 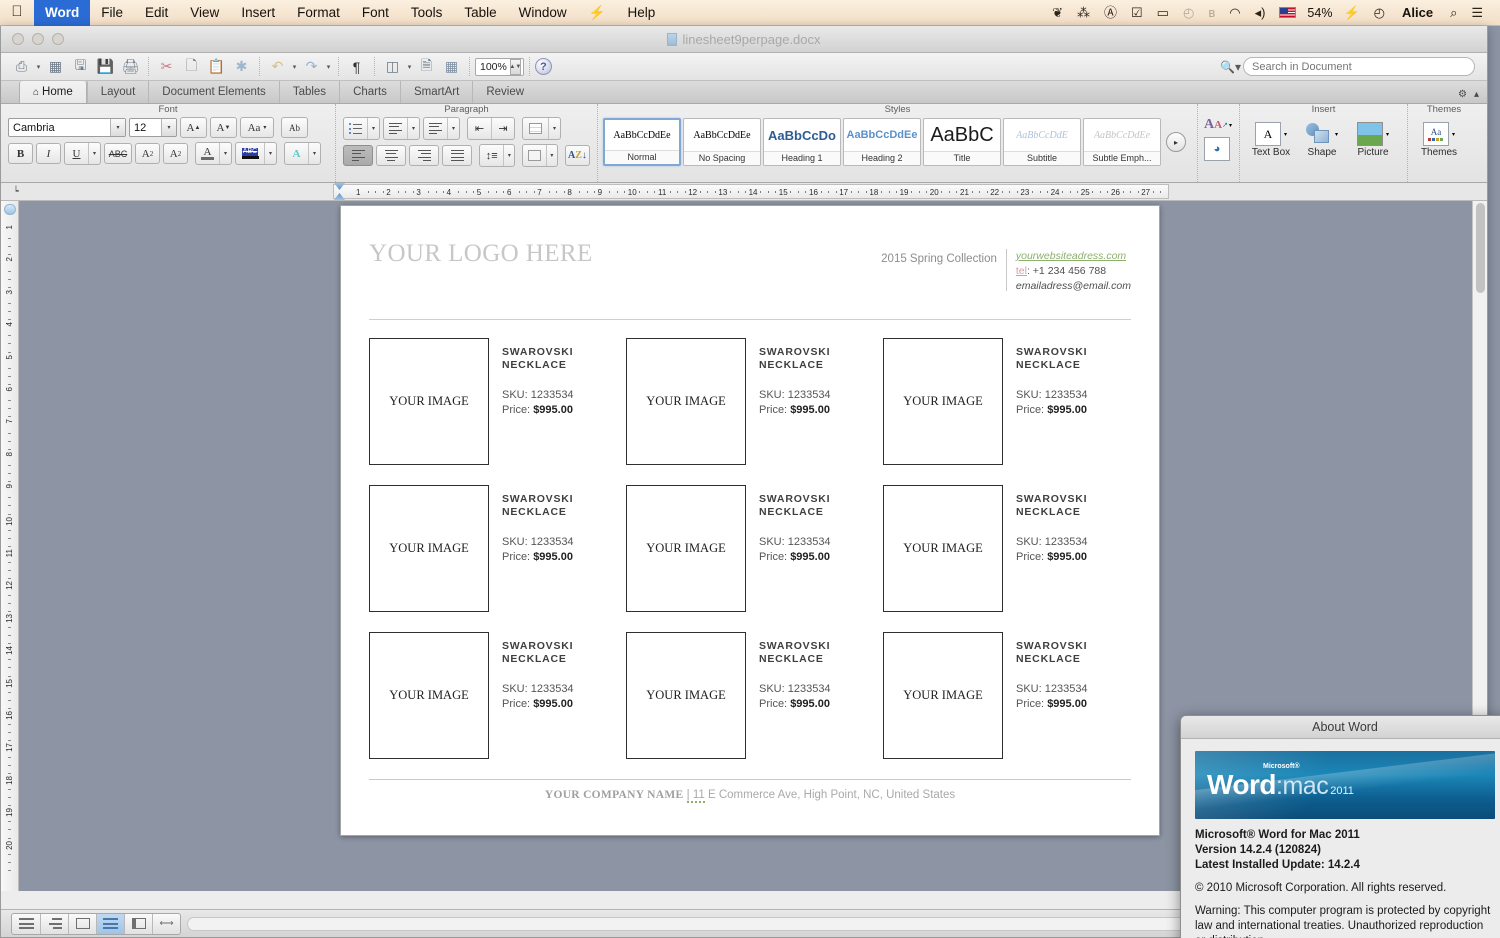 What do you see at coordinates (939, 257) in the screenshot?
I see `collection-label: 2015 Spring Collection` at bounding box center [939, 257].